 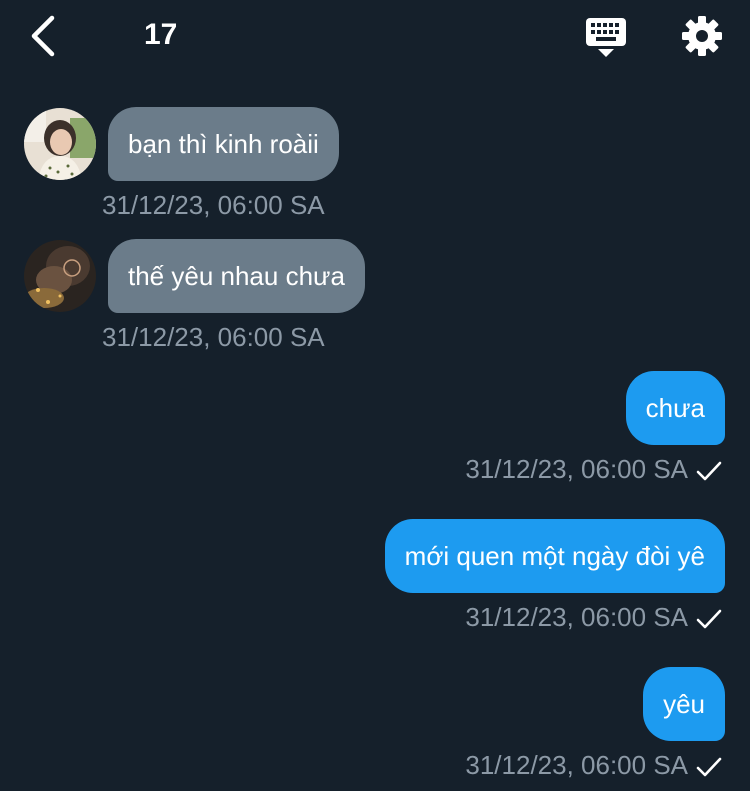 I want to click on keyboard-icon, so click(x=606, y=37).